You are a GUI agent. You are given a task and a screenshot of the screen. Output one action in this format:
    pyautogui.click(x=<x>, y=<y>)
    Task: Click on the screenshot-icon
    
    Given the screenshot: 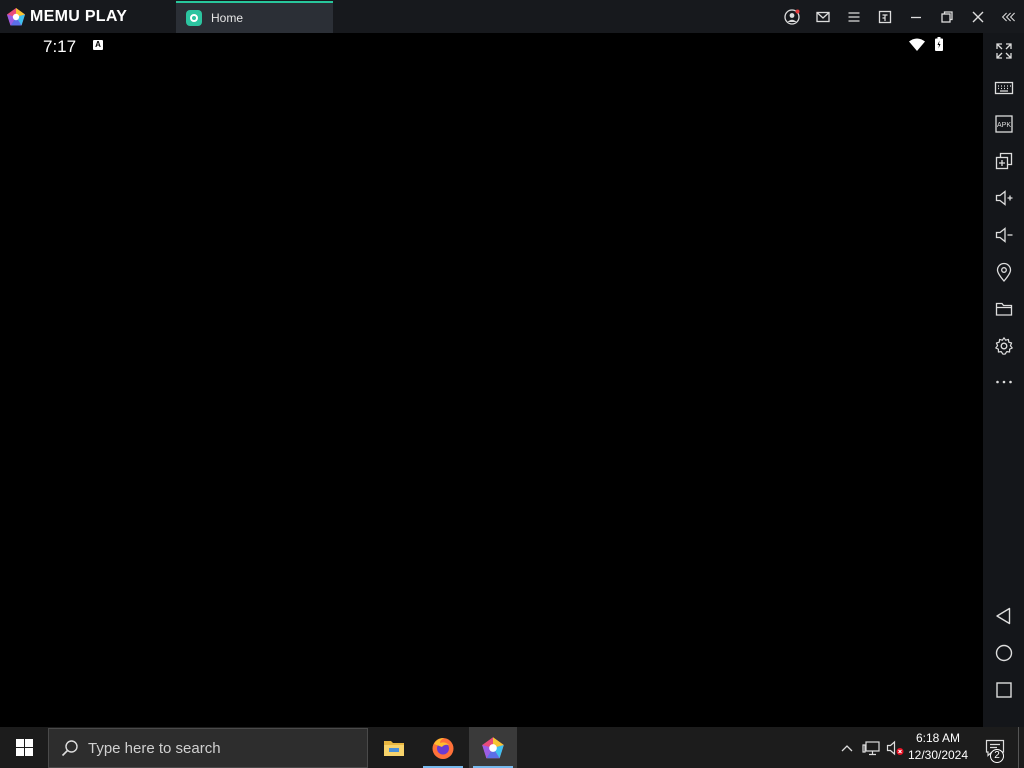 What is the action you would take?
    pyautogui.click(x=884, y=16)
    